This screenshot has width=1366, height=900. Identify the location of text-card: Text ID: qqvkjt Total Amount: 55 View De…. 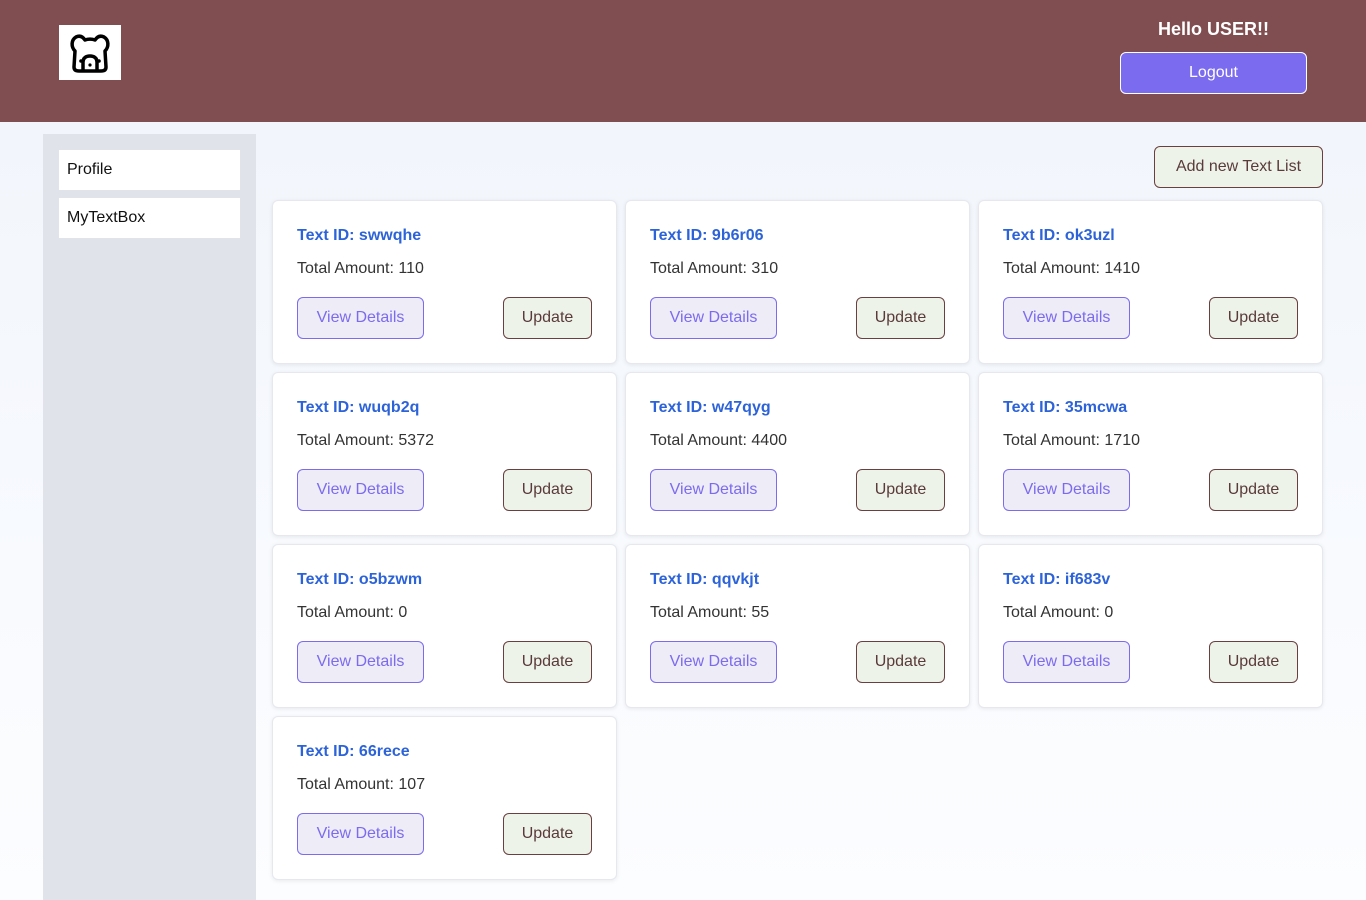
(797, 626).